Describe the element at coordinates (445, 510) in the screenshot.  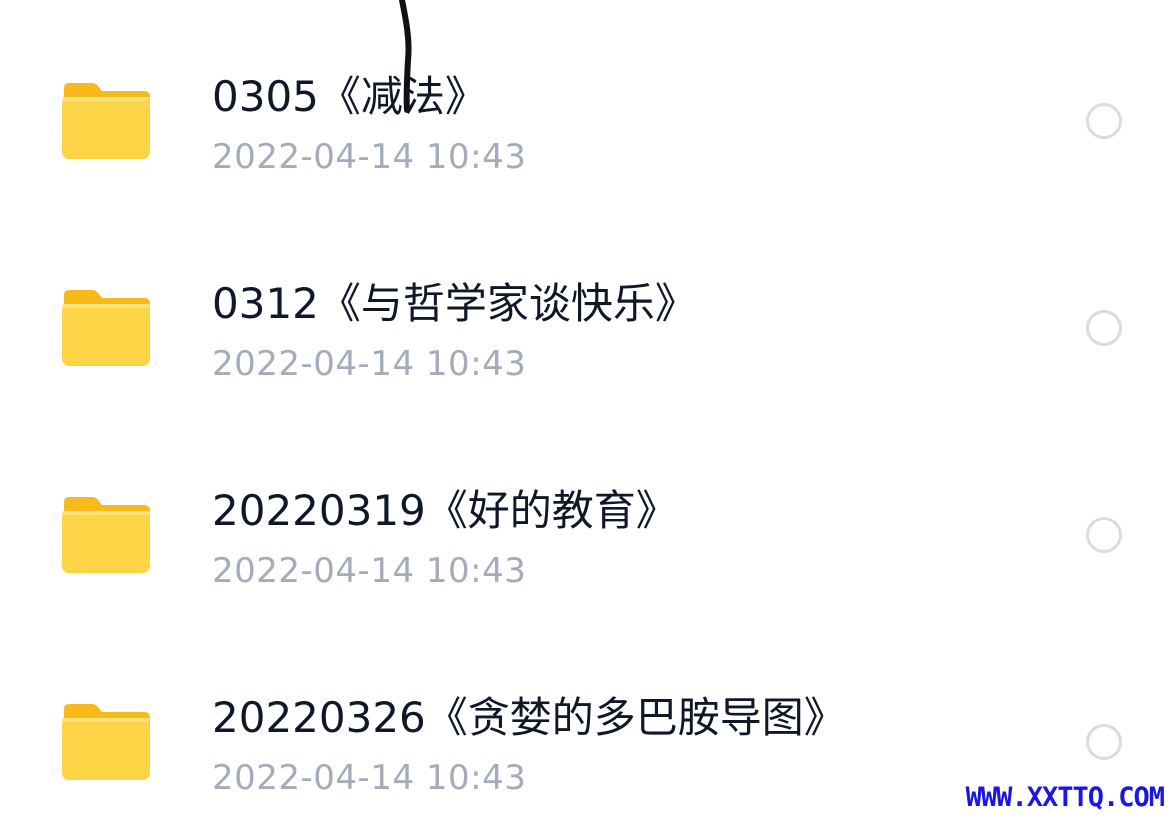
I see `folder-name: 20220319《好的教育》` at that location.